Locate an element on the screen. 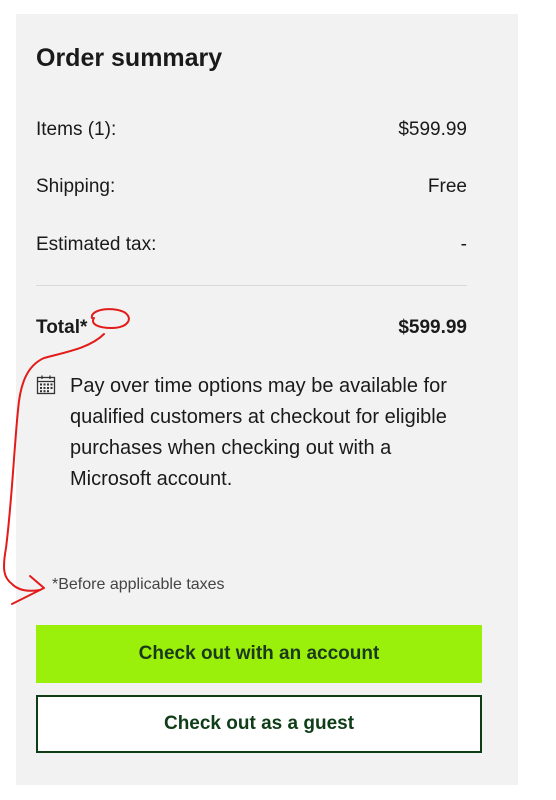  shipping-row: Shipping: Free is located at coordinates (251, 187).